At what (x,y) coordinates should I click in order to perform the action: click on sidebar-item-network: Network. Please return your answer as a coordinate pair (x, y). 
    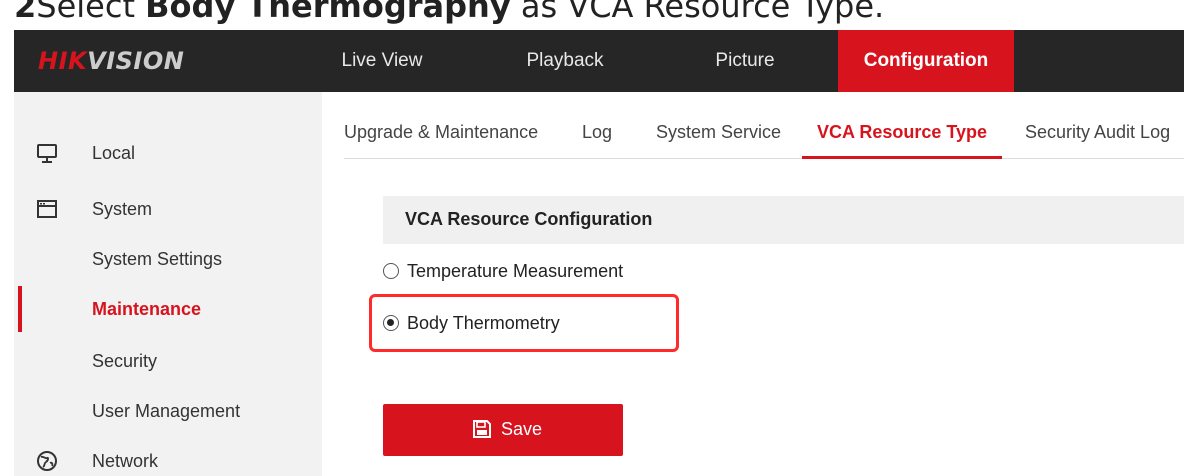
    Looking at the image, I should click on (168, 457).